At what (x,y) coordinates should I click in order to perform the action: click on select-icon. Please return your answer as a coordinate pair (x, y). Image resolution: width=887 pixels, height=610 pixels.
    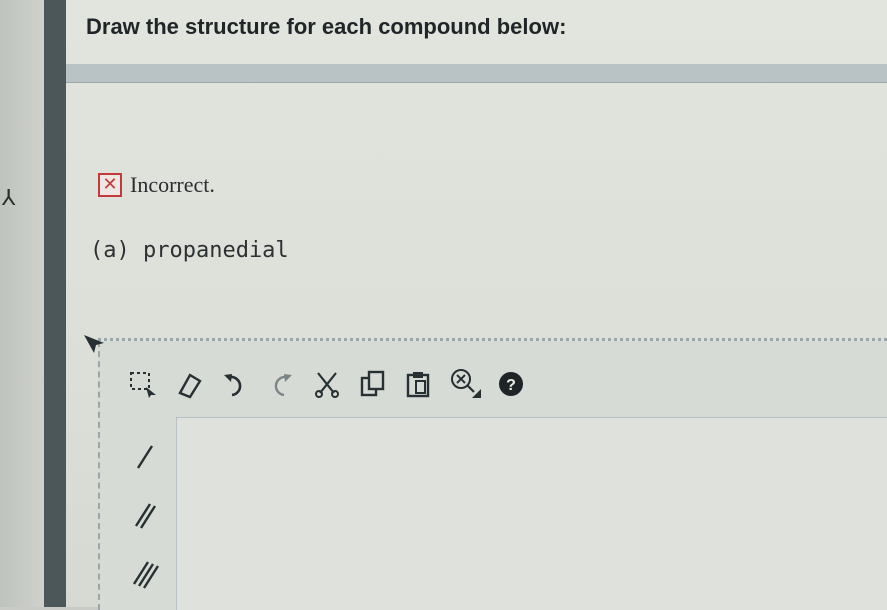
    Looking at the image, I should click on (143, 384).